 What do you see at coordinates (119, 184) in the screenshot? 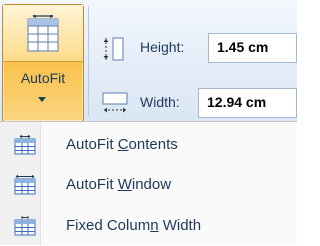
I see `menu-item-label: AutoFit Window` at bounding box center [119, 184].